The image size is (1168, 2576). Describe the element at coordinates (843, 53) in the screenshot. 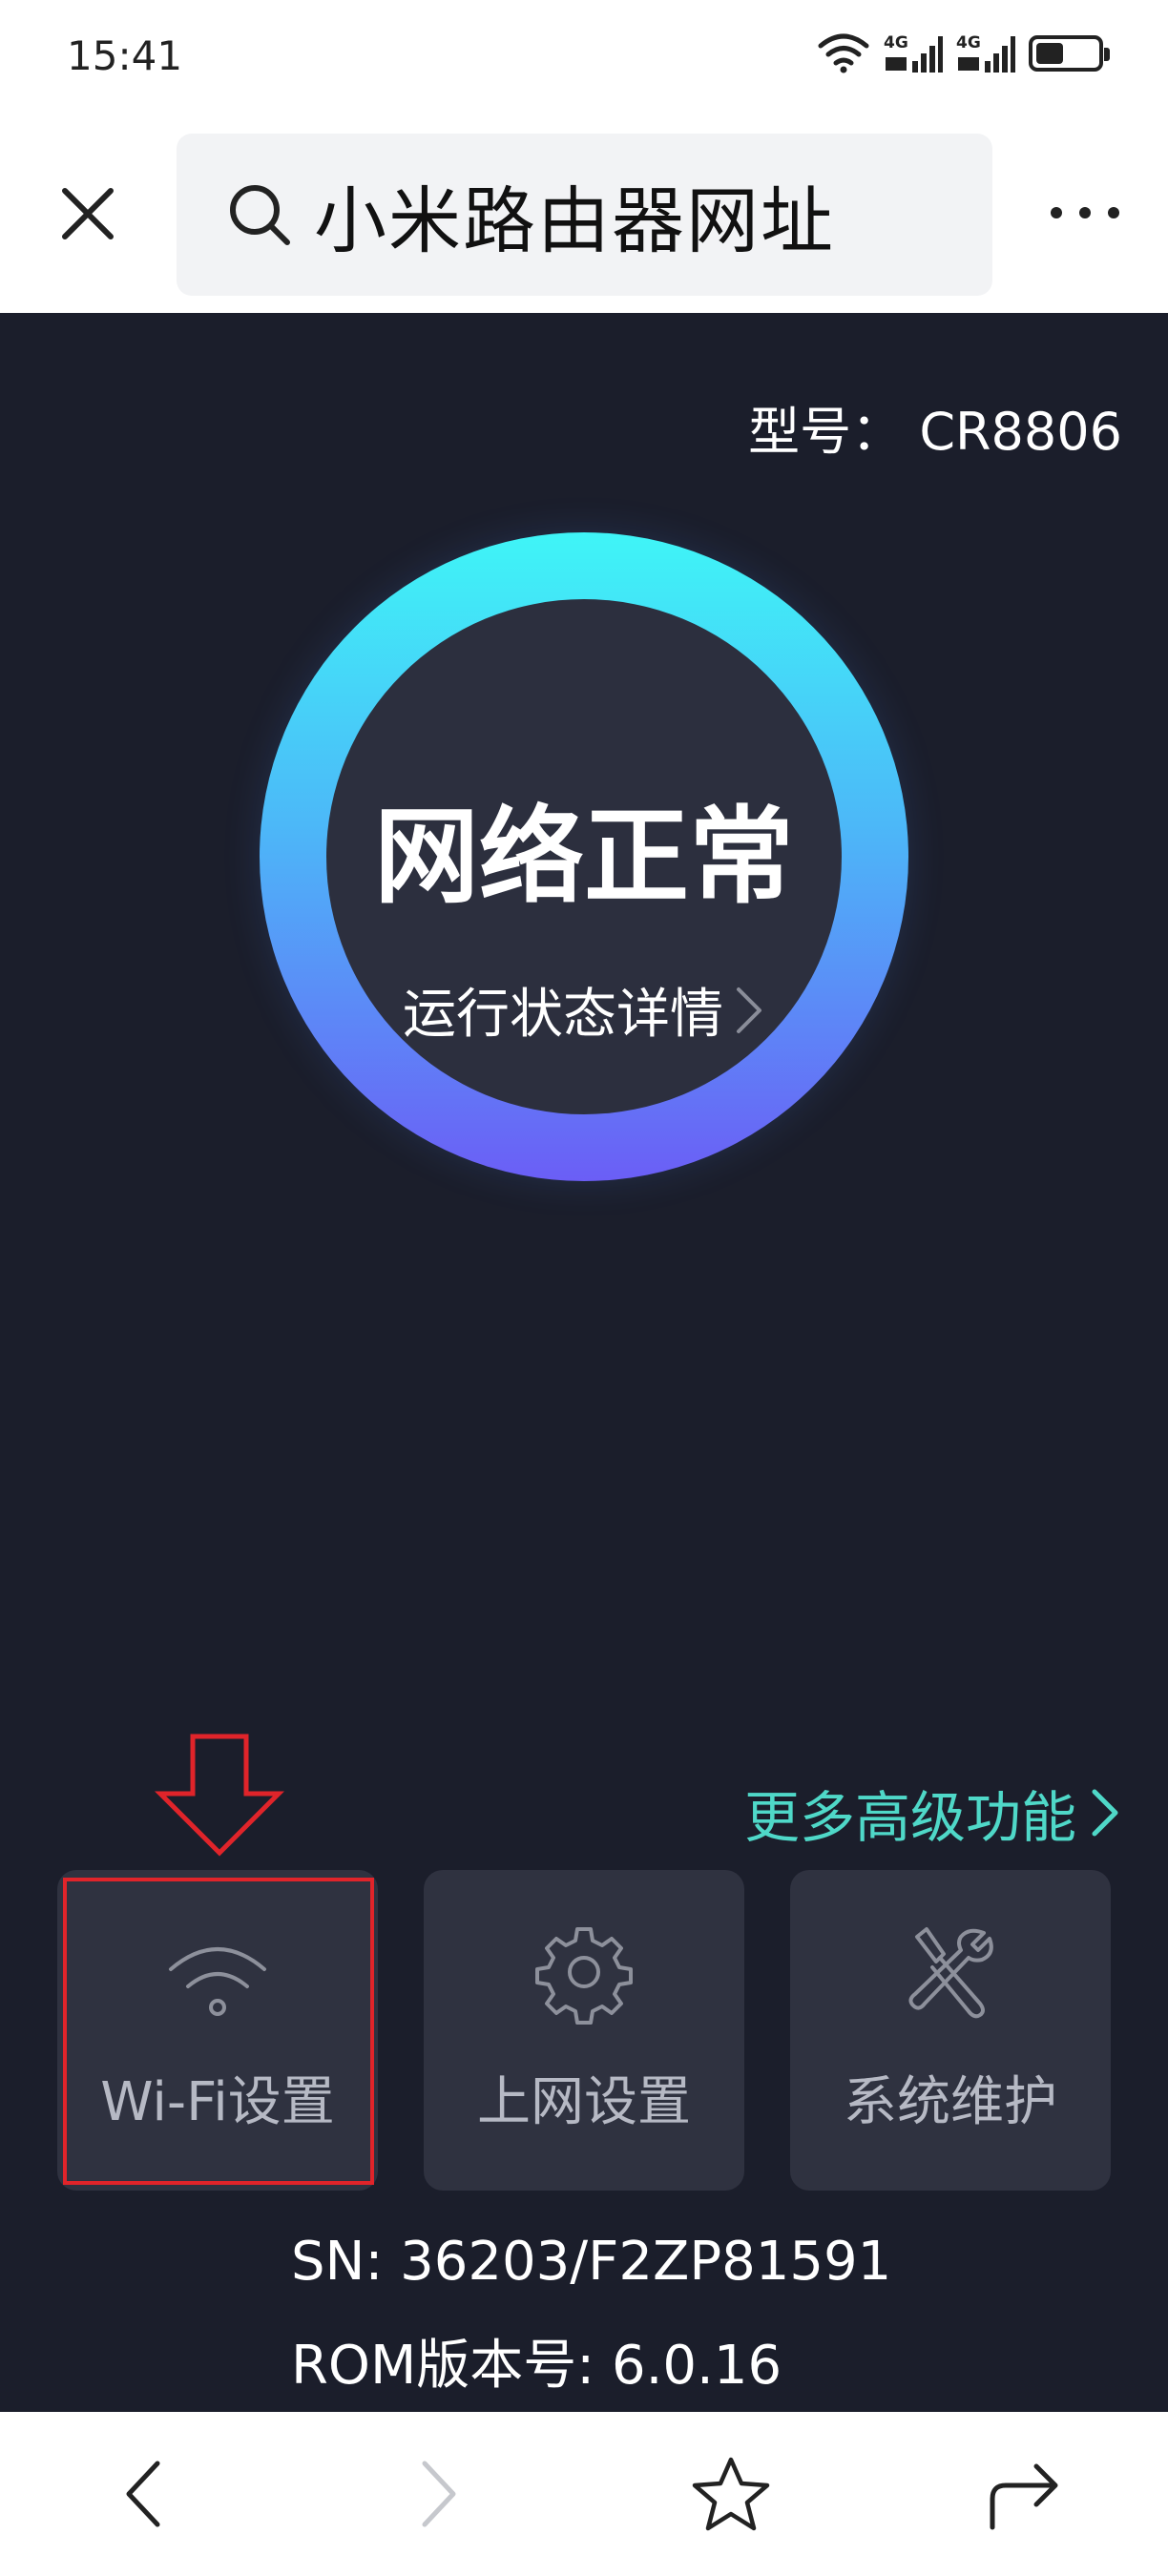

I see `wifi-icon` at that location.